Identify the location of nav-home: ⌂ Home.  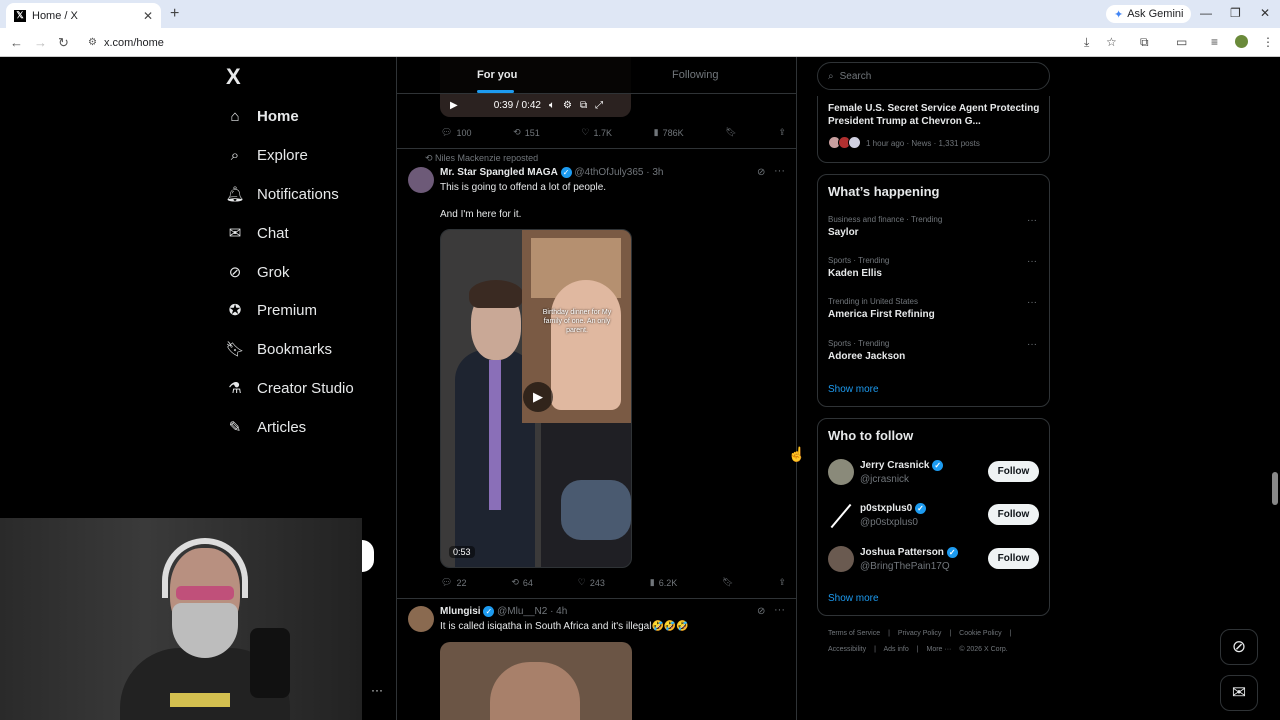
(262, 116).